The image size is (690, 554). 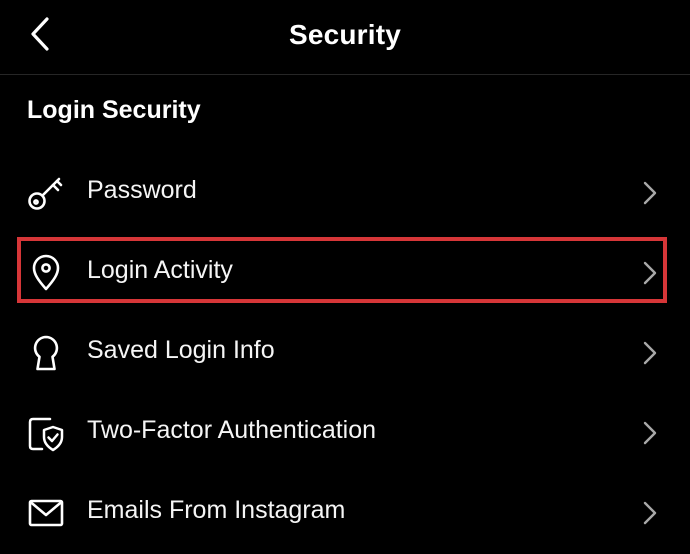 What do you see at coordinates (46, 513) in the screenshot?
I see `envelope-icon` at bounding box center [46, 513].